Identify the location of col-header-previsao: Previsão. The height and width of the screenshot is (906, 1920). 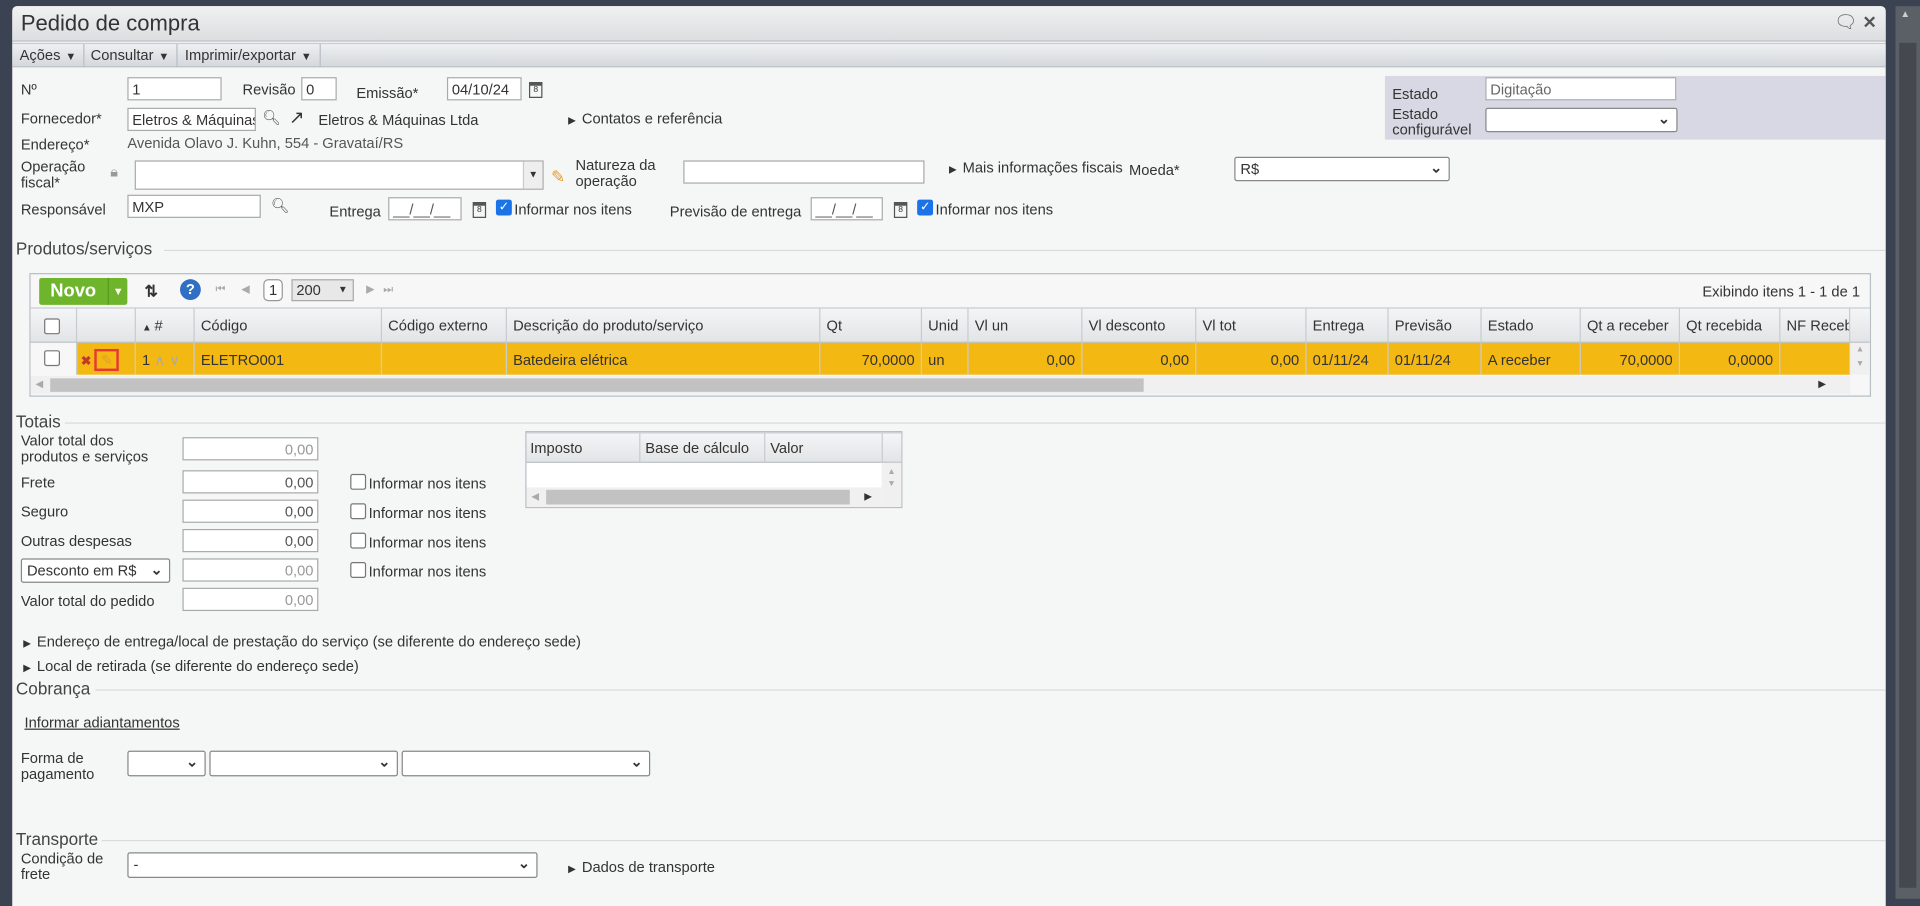
(1435, 325).